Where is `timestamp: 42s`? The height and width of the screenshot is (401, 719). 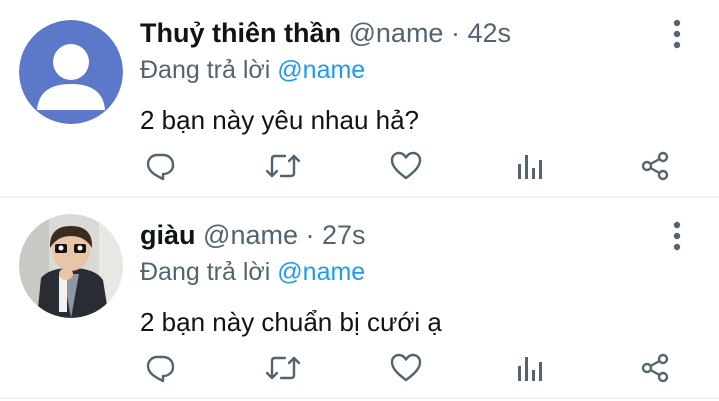
timestamp: 42s is located at coordinates (489, 33).